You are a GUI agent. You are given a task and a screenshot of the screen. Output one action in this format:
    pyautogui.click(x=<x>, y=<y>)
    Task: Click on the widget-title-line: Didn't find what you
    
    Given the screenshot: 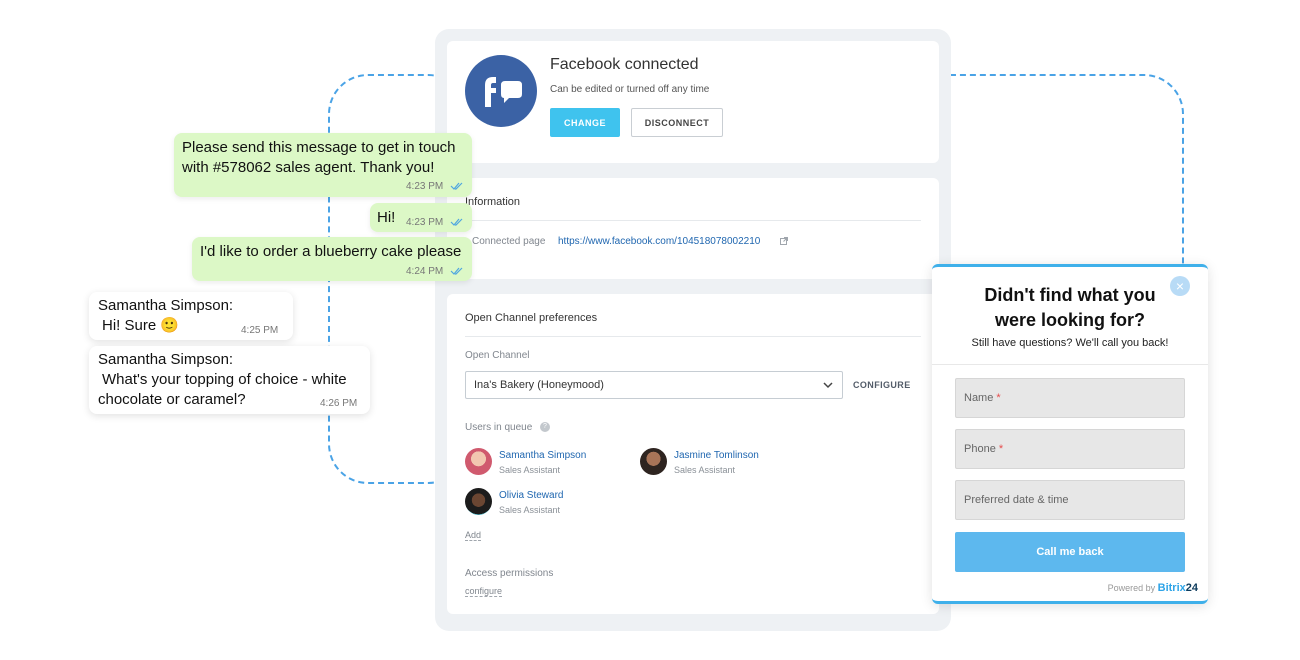 What is the action you would take?
    pyautogui.click(x=1070, y=295)
    